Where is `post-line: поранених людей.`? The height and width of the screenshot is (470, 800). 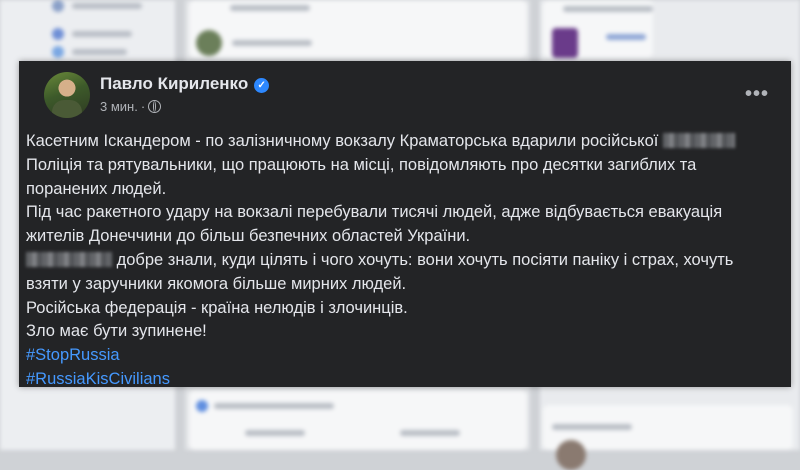
post-line: поранених людей. is located at coordinates (96, 188).